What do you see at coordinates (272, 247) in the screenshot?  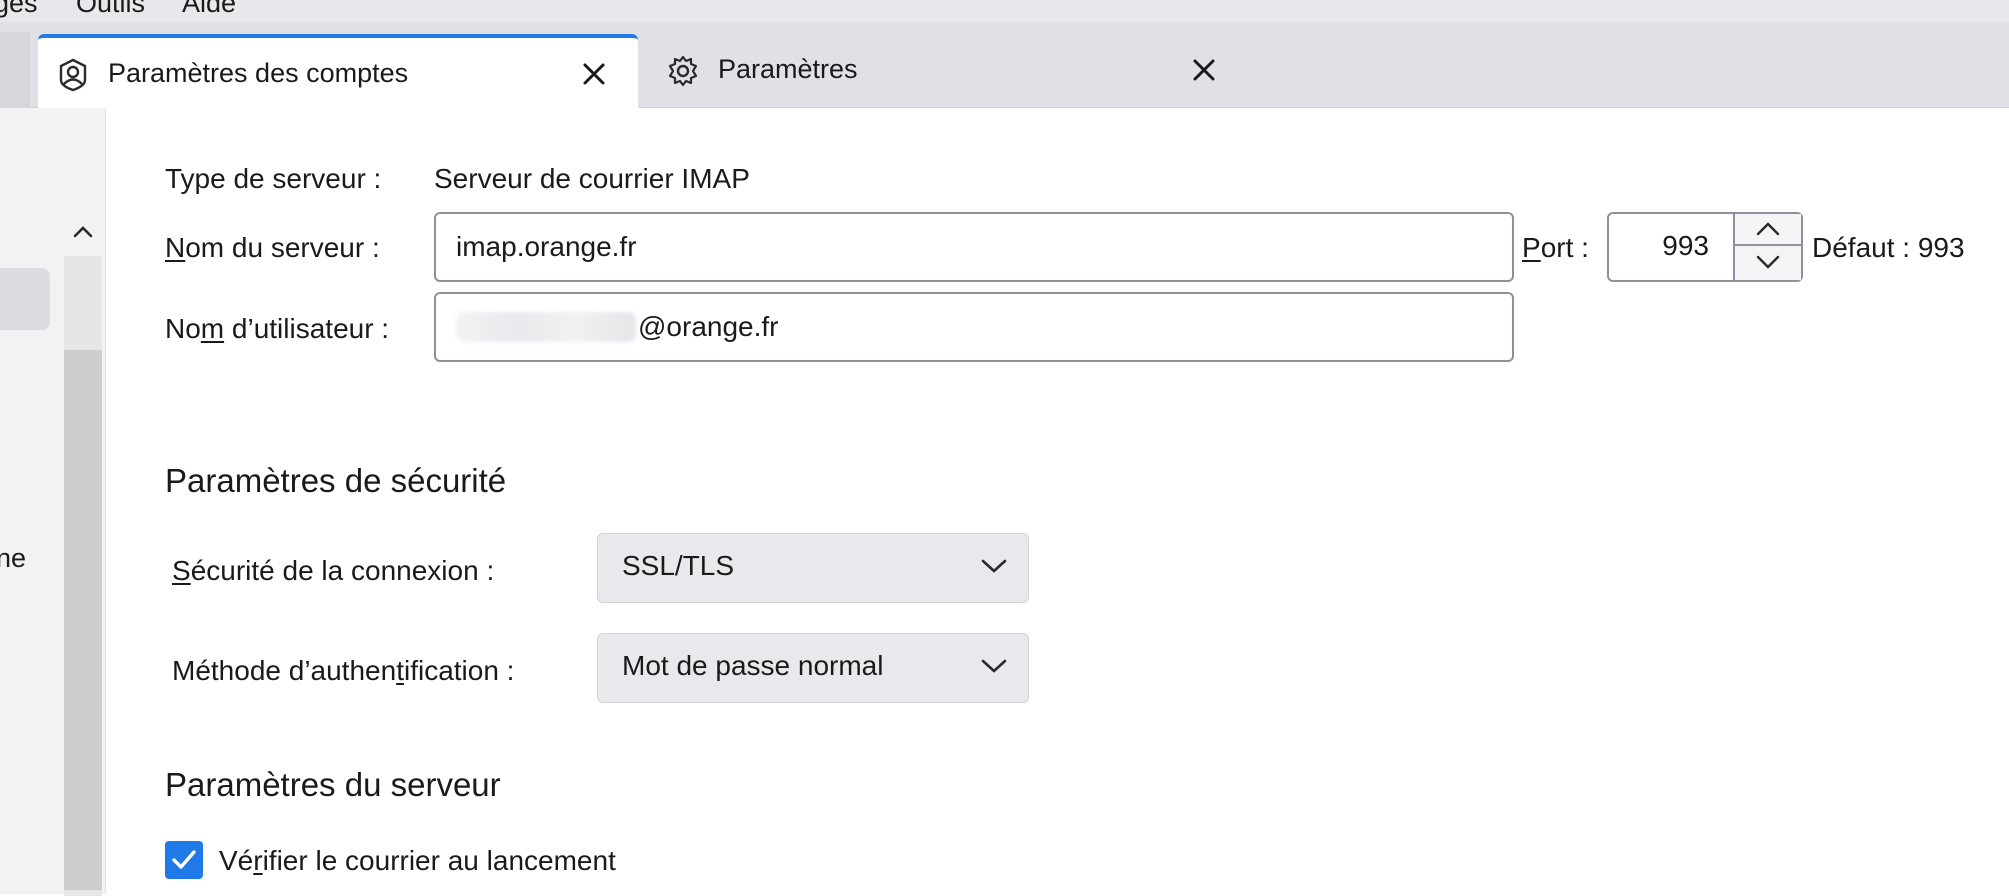 I see `server-name-label: Nom du serveur :` at bounding box center [272, 247].